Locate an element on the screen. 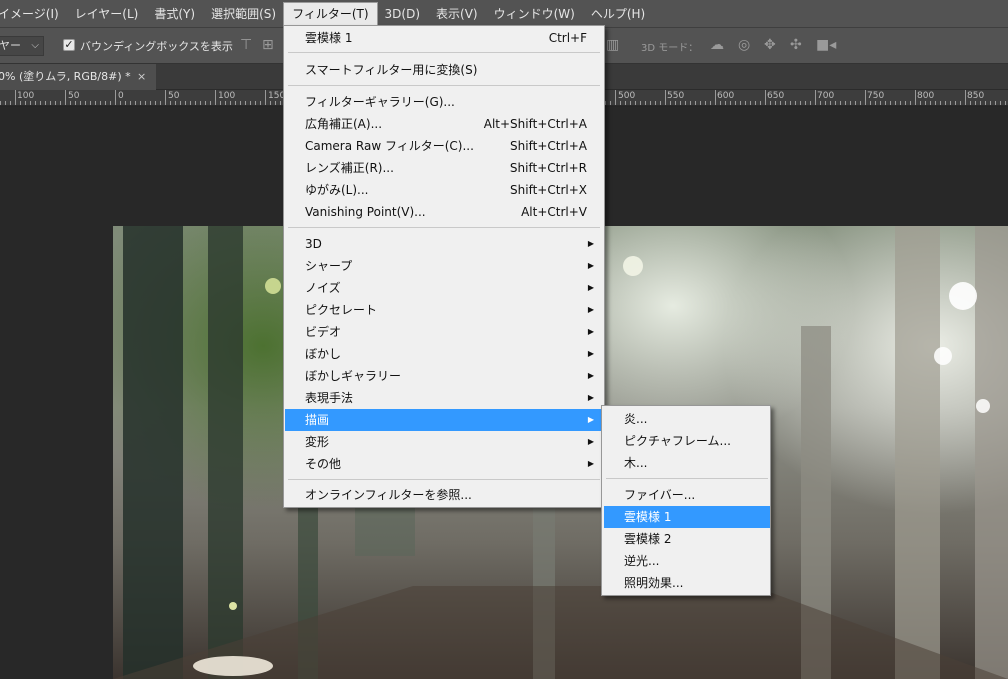 The image size is (1008, 679). menu-item-label: 描画 is located at coordinates (317, 420).